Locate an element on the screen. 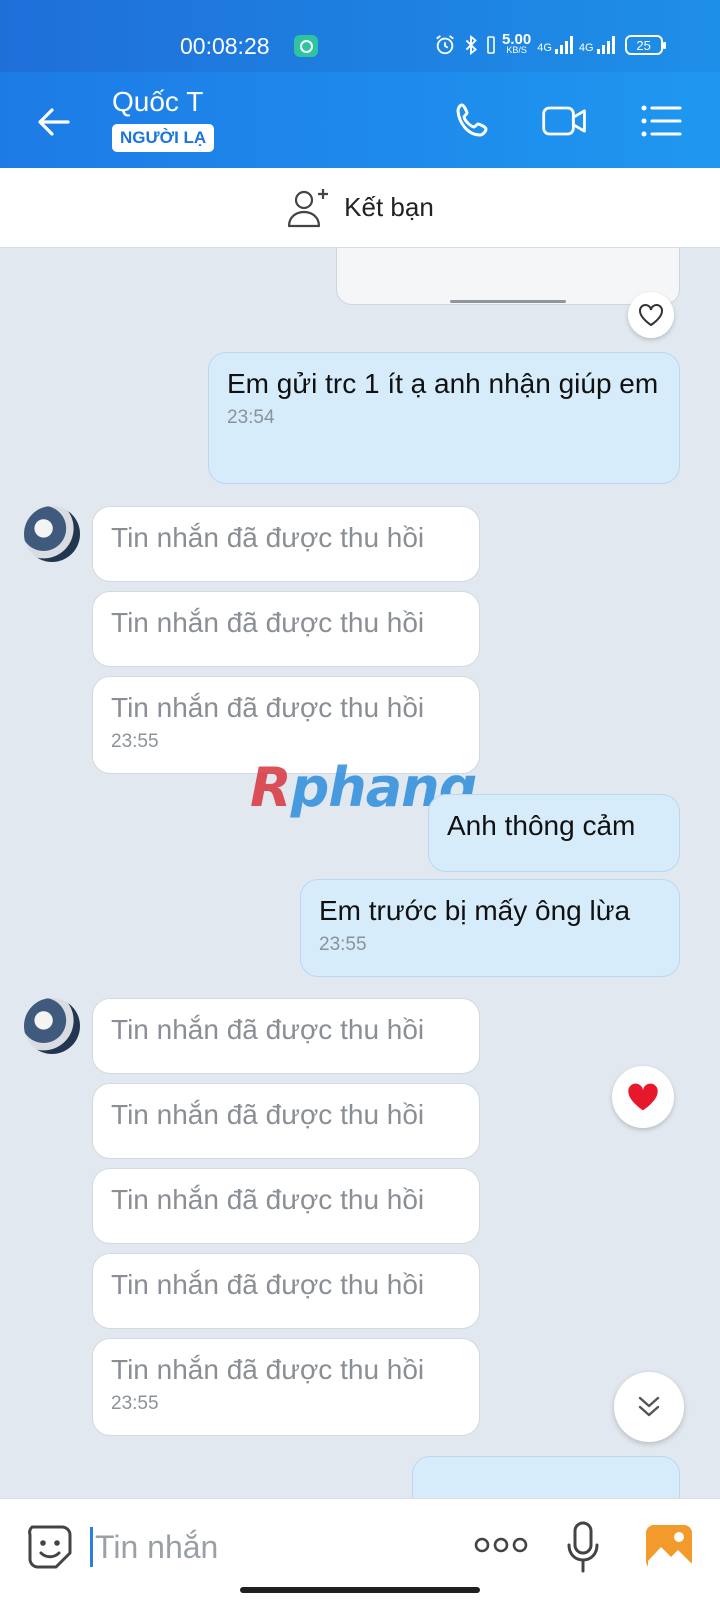 The width and height of the screenshot is (720, 1600). phone-call-icon is located at coordinates (473, 121).